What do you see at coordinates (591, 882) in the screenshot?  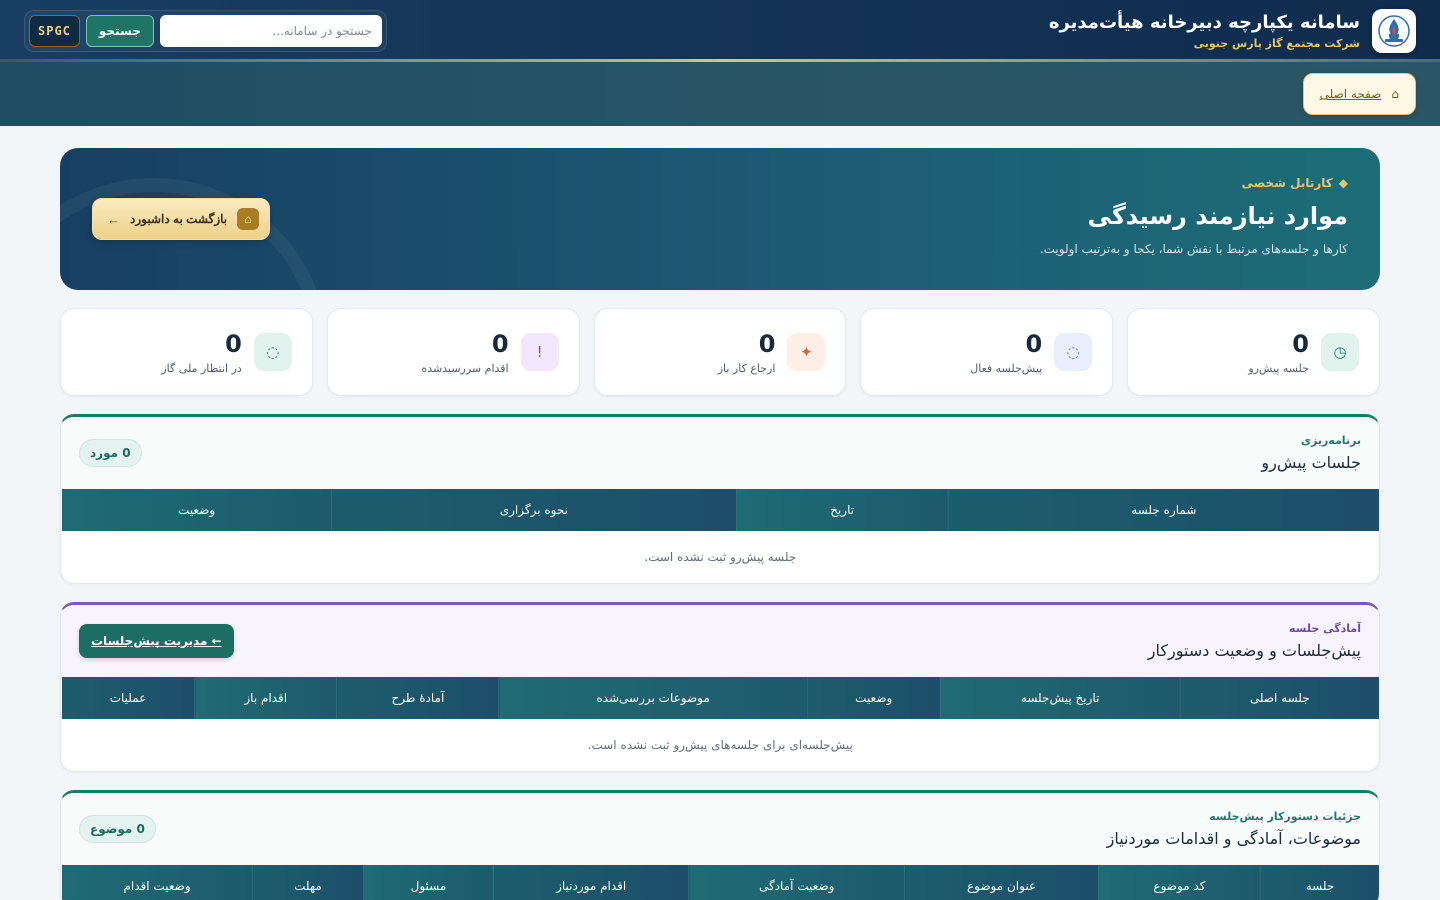 I see `column-header: اقدام موردنیاز` at bounding box center [591, 882].